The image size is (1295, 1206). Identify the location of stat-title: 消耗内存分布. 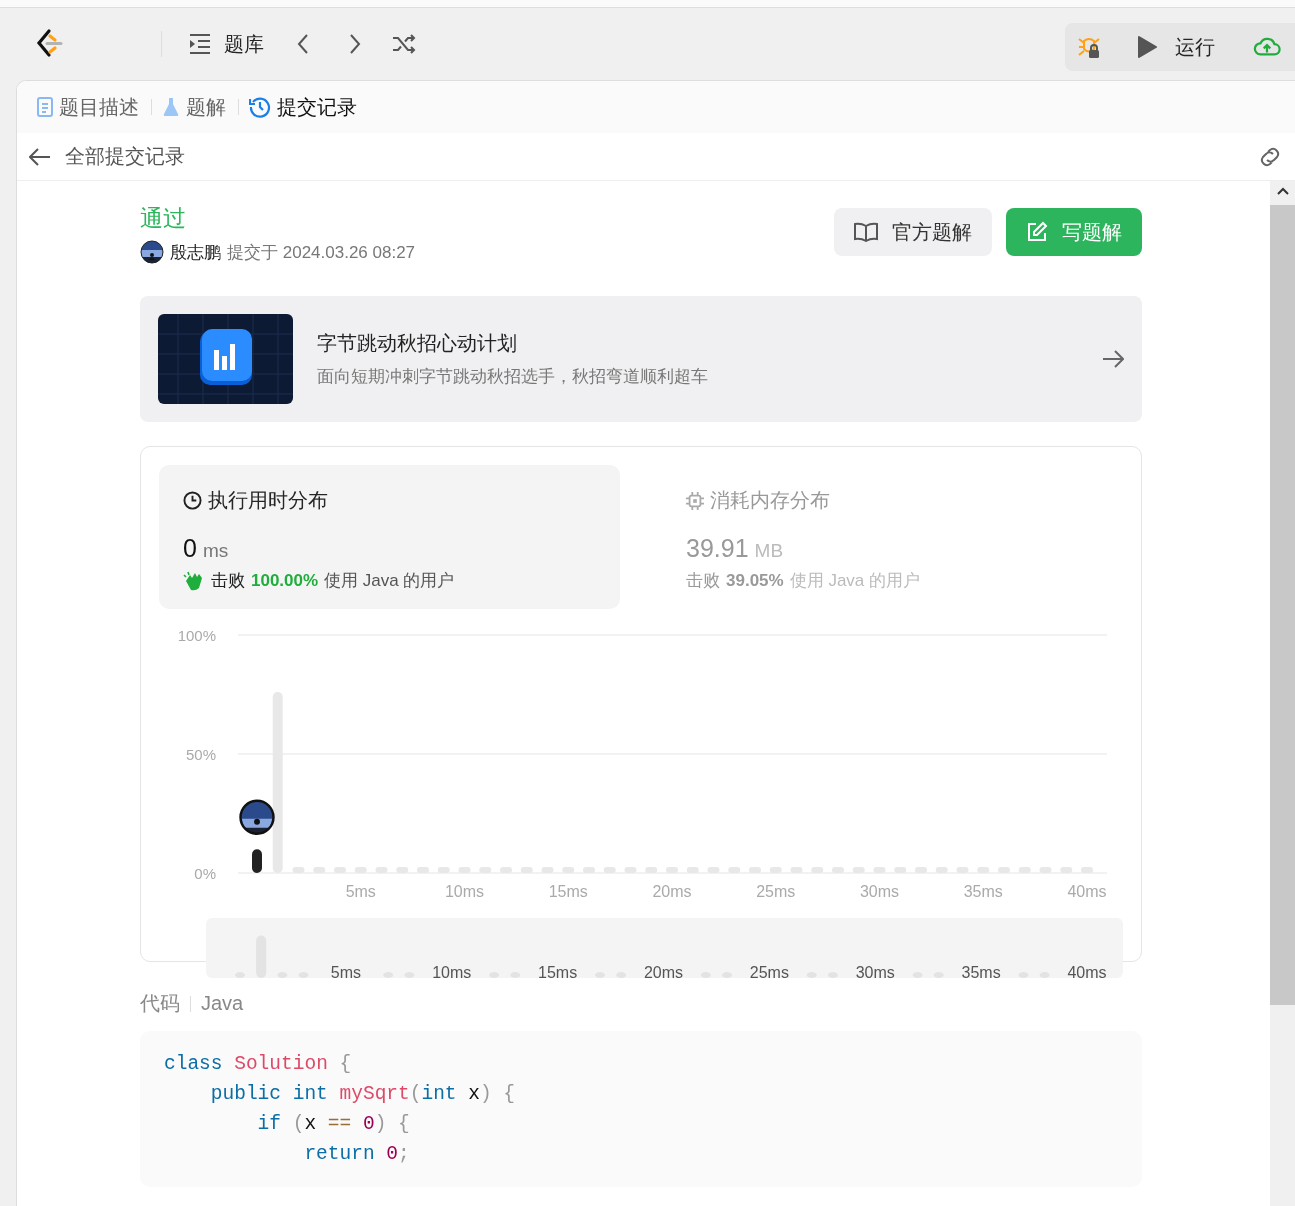
(770, 500).